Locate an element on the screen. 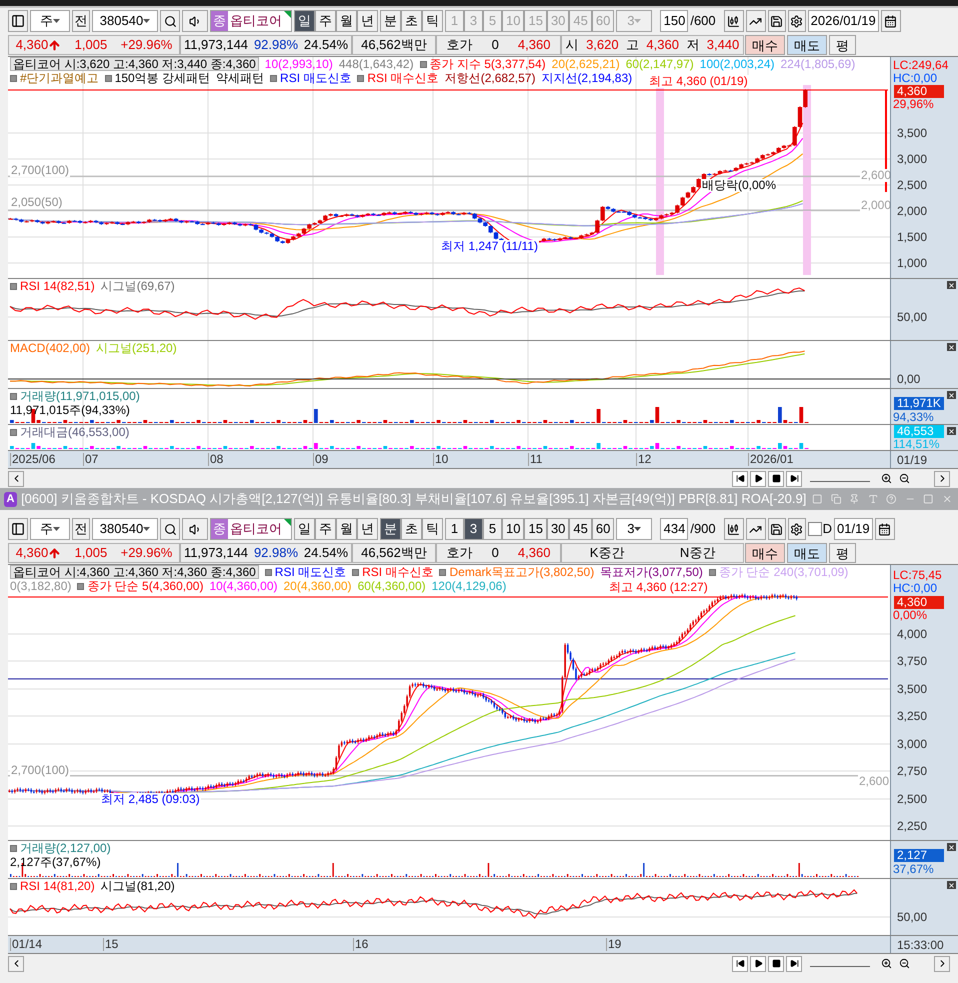 Image resolution: width=958 pixels, height=983 pixels. x-axis-label: 10 is located at coordinates (440, 459).